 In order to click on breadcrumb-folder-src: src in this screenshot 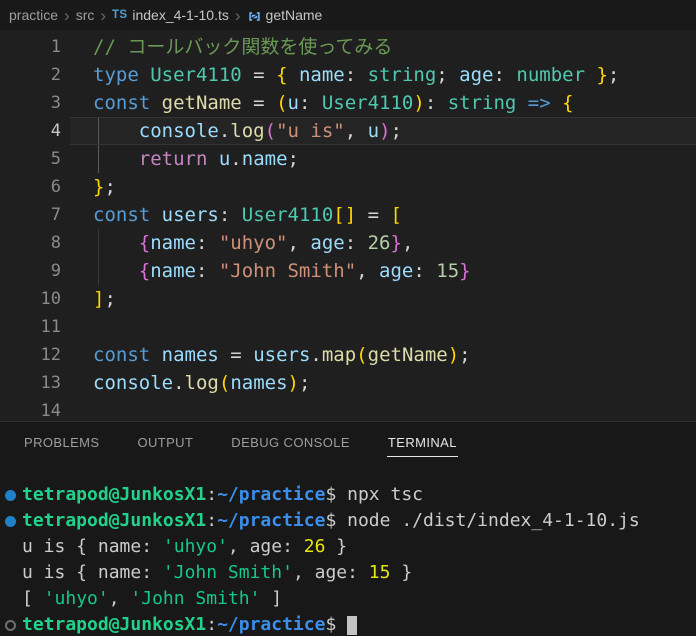, I will do `click(85, 15)`.